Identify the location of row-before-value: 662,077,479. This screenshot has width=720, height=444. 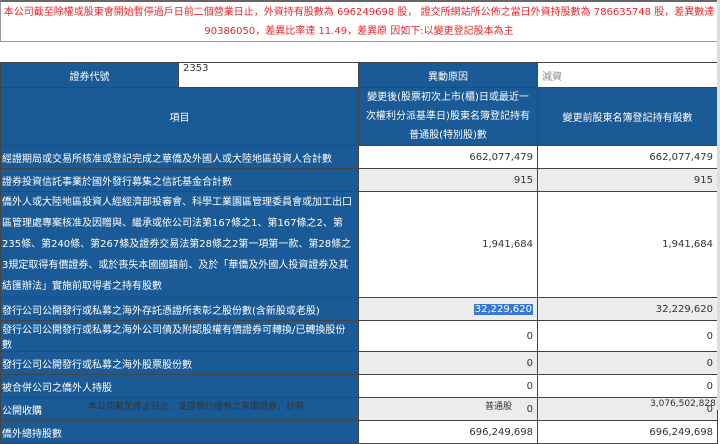
(627, 157).